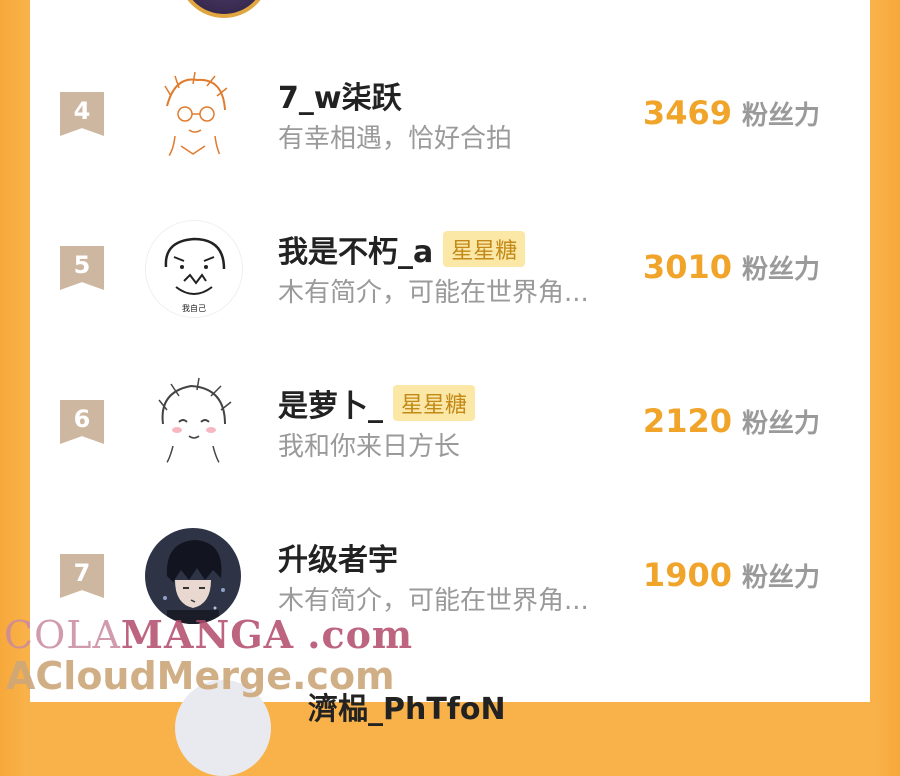 The height and width of the screenshot is (776, 900). I want to click on fan-score-value: 2120, so click(687, 421).